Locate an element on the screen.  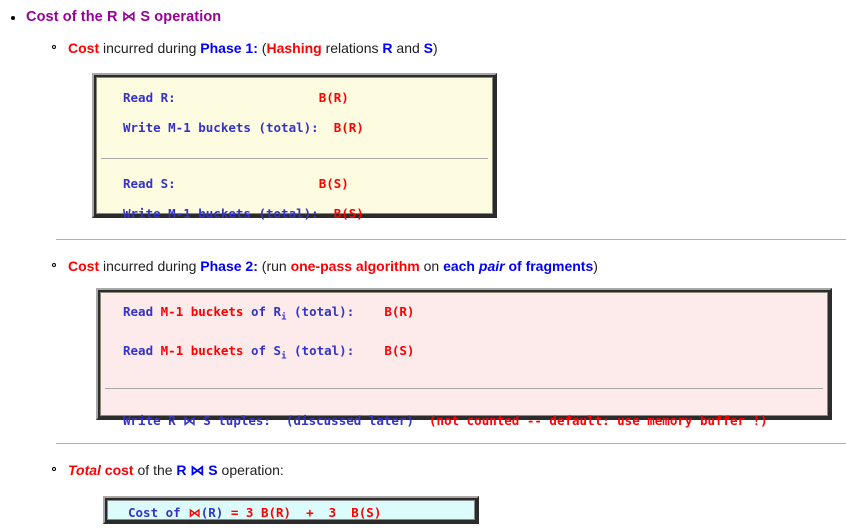
phase2-fragments-label: of fragments is located at coordinates (549, 266).